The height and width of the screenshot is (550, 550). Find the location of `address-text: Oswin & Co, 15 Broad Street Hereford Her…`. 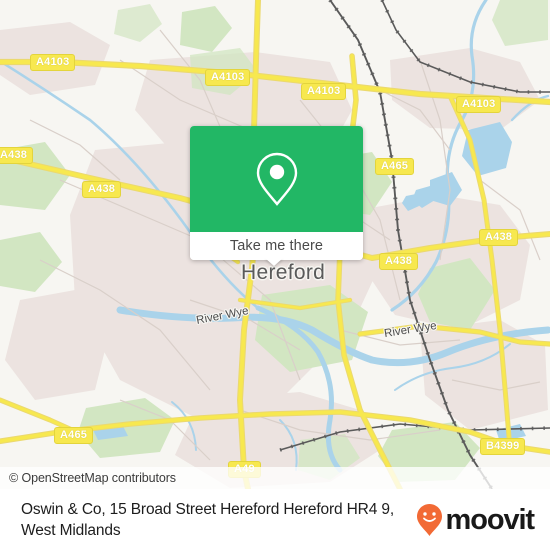

address-text: Oswin & Co, 15 Broad Street Hereford Her… is located at coordinates (207, 519).